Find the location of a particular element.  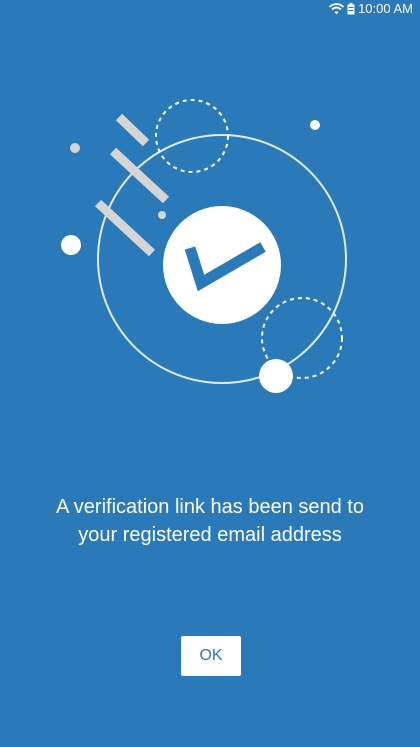

dot-medium-left is located at coordinates (71, 245).